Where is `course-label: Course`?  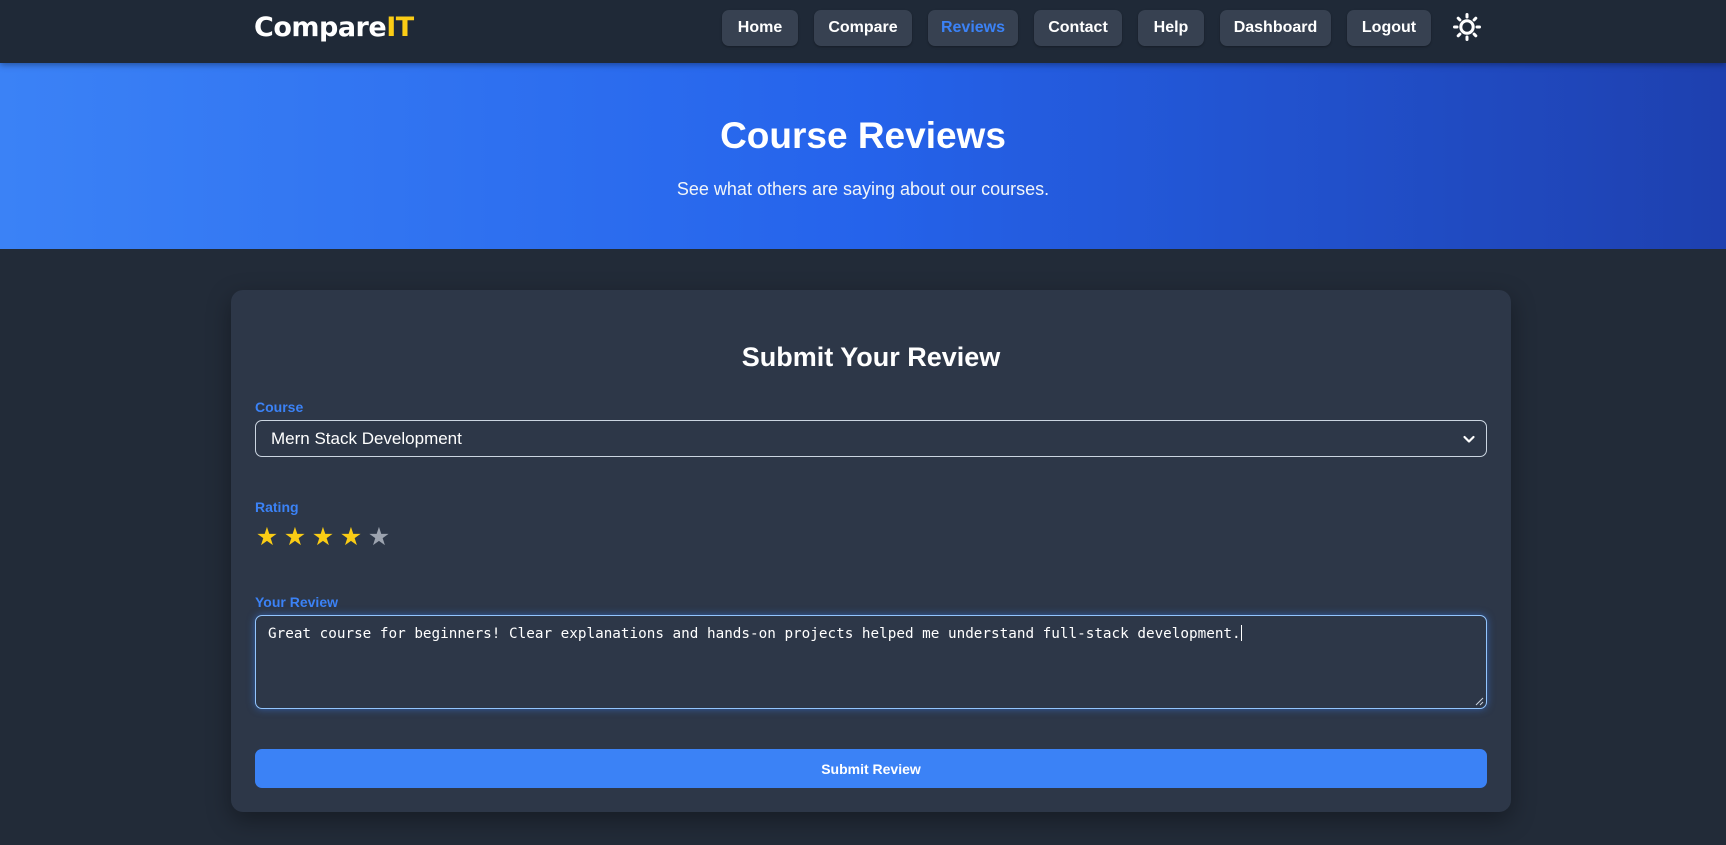
course-label: Course is located at coordinates (279, 407).